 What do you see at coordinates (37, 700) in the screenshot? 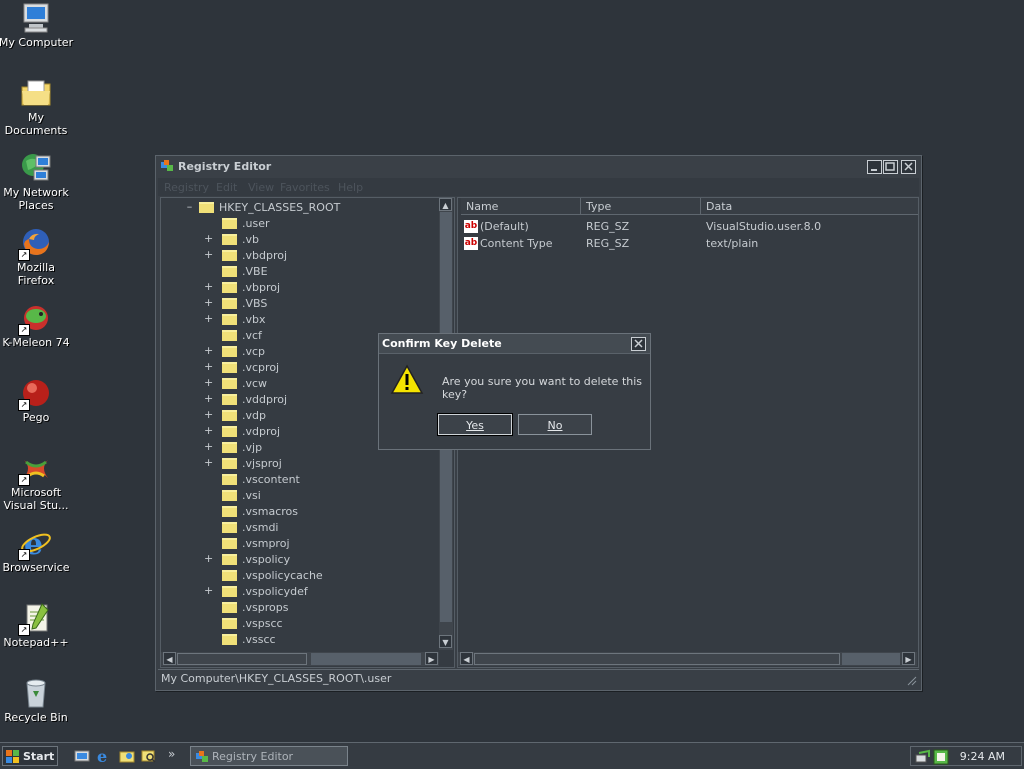
I see `desktop-icon-recycle-bin: Recycle Bin` at bounding box center [37, 700].